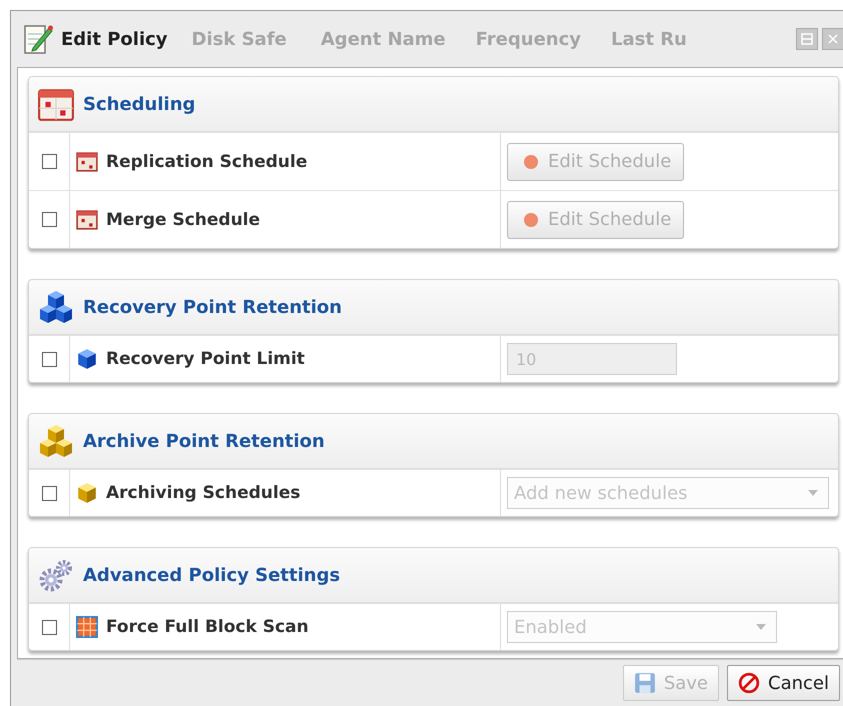  Describe the element at coordinates (207, 162) in the screenshot. I see `setting-label: Replication Schedule` at that location.